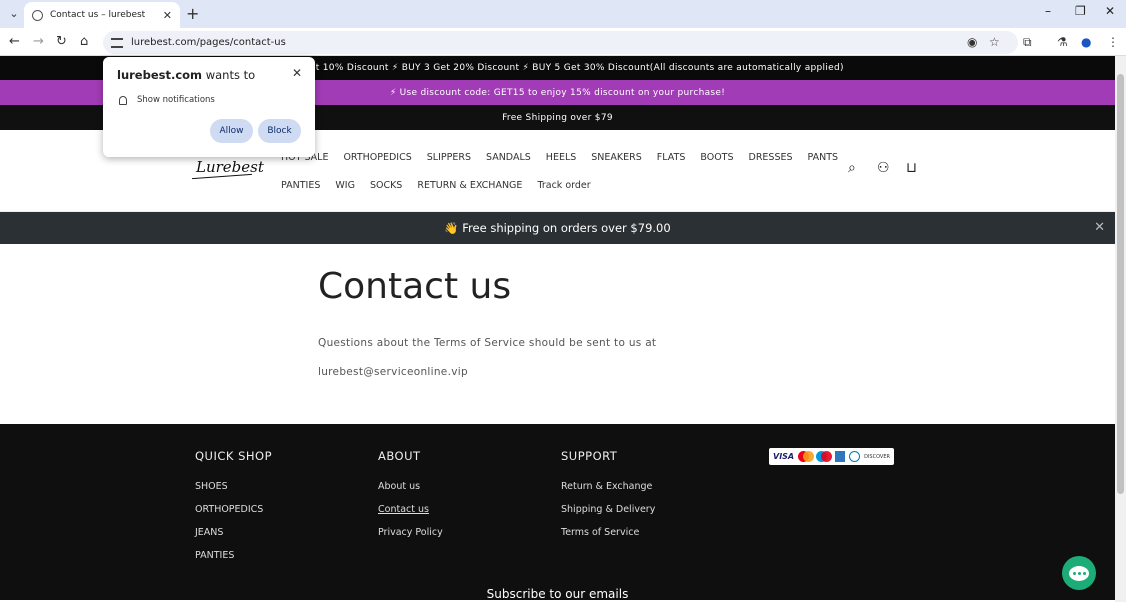 The image size is (1126, 602). I want to click on nav-boots: BOOTS, so click(716, 157).